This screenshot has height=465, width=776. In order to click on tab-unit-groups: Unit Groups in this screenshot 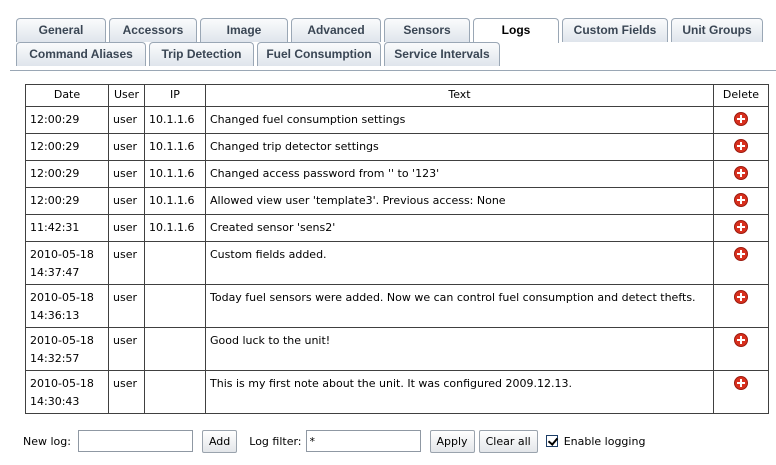, I will do `click(717, 30)`.